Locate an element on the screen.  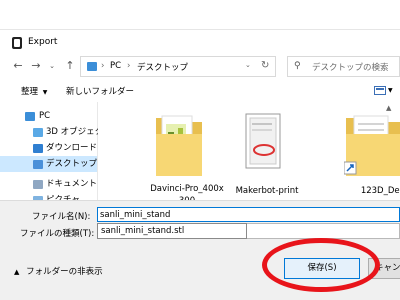
sidebar-item-label: PC is located at coordinates (45, 116).